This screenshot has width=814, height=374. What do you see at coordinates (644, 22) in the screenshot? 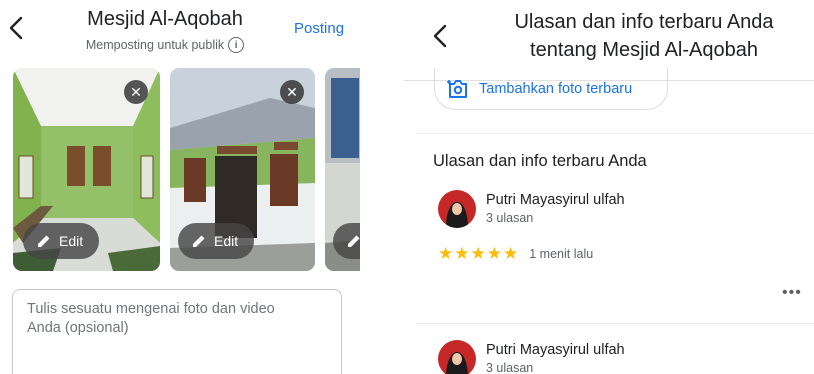
I see `page-title-line-1: Ulasan dan info terbaru Anda` at bounding box center [644, 22].